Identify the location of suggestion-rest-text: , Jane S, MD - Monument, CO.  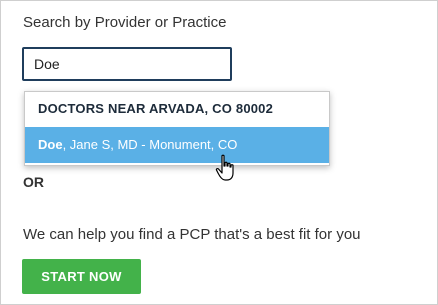
(150, 144).